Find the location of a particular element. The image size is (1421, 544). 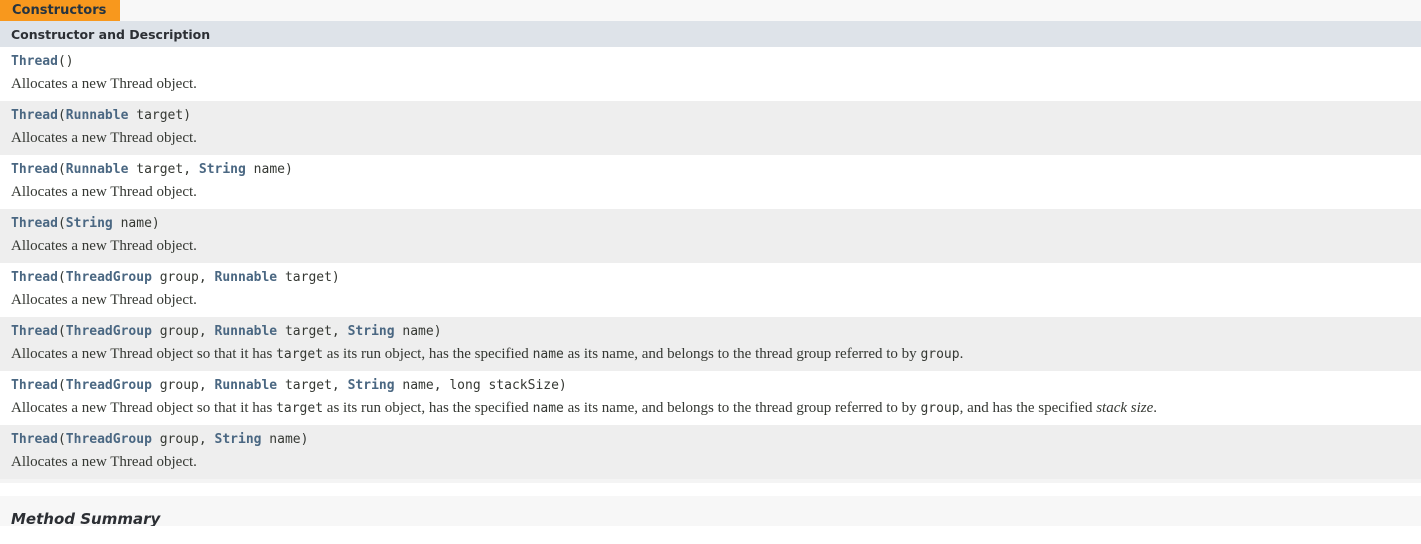

method-summary-title: Method Summary is located at coordinates (86, 518).